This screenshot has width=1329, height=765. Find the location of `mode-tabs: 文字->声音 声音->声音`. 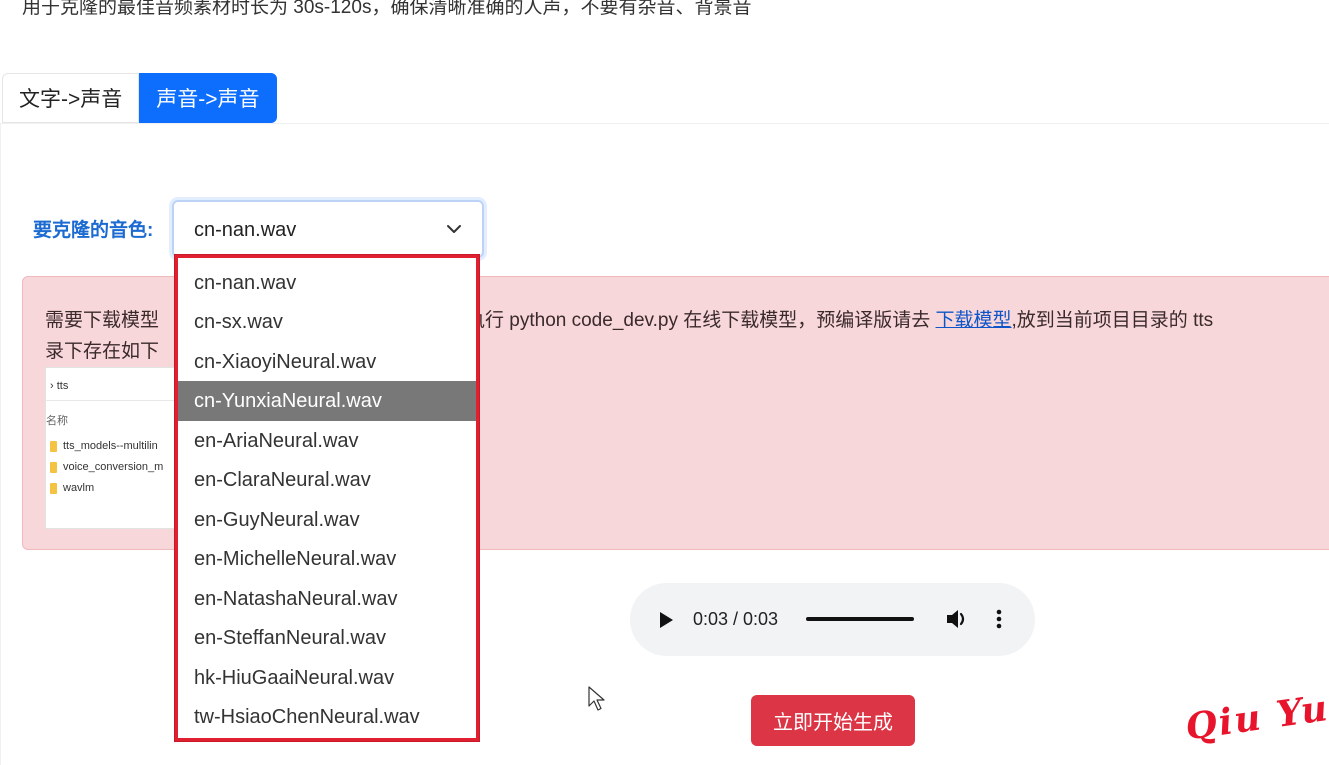

mode-tabs: 文字->声音 声音->声音 is located at coordinates (139, 98).